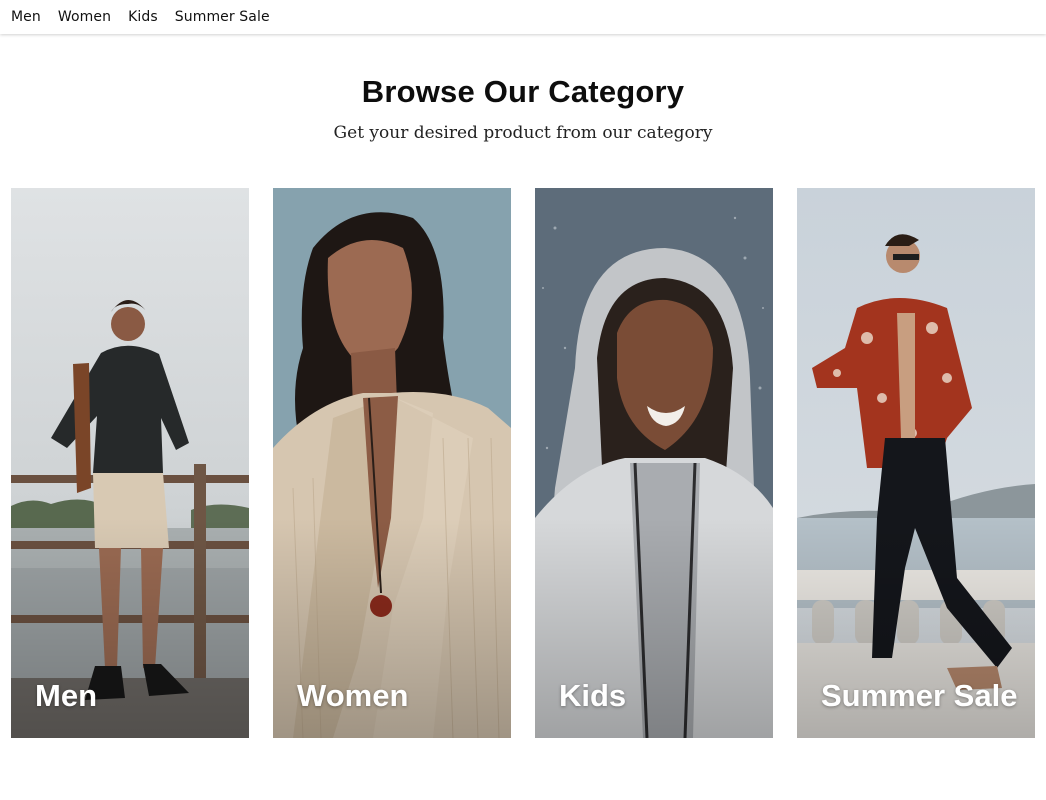 This screenshot has height=800, width=1046. What do you see at coordinates (66, 695) in the screenshot?
I see `category-label-men: Men` at bounding box center [66, 695].